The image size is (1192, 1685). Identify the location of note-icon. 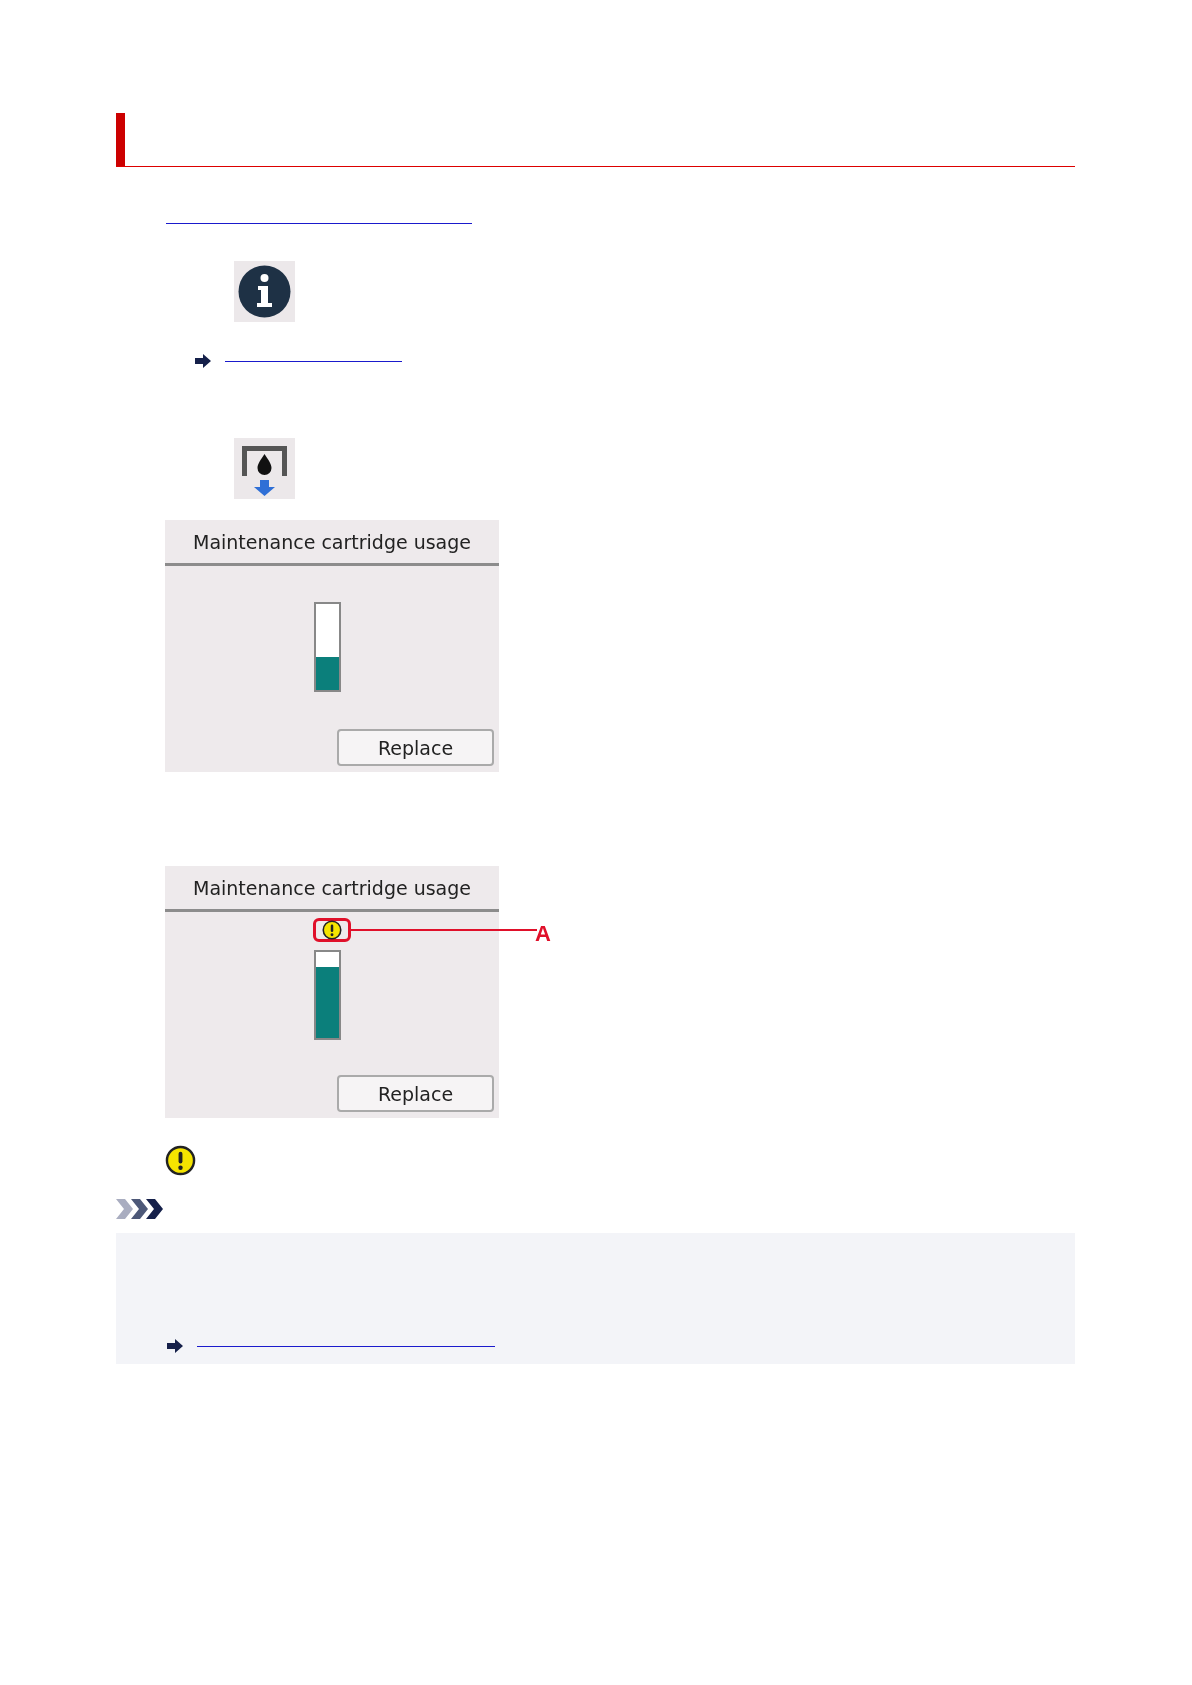
(140, 1209).